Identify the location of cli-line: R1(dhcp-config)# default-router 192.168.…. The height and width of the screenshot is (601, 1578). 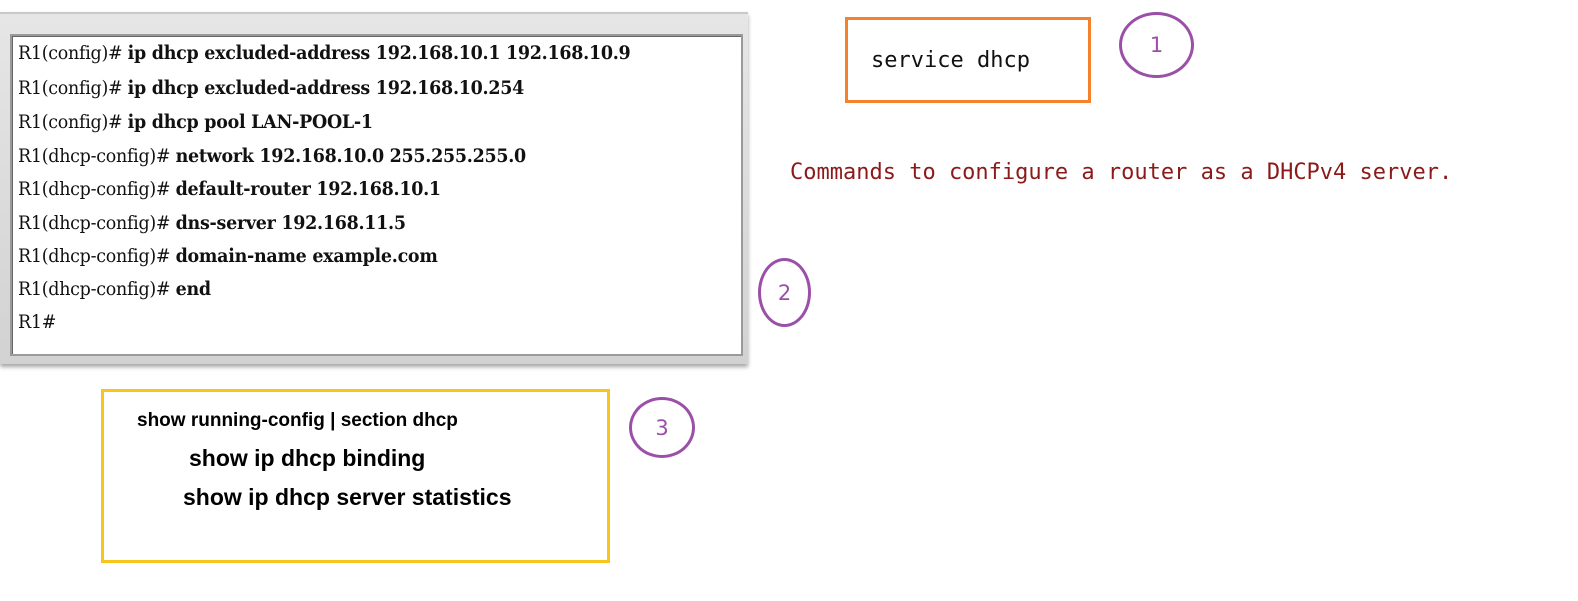
(229, 189).